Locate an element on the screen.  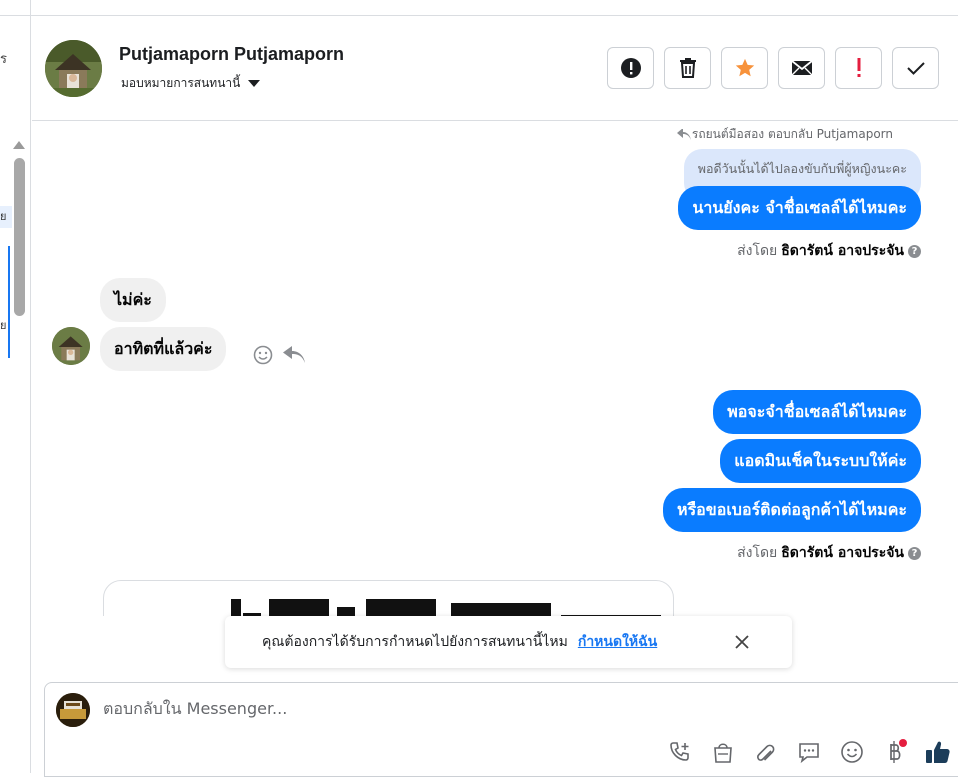
reply-icon is located at coordinates (294, 355).